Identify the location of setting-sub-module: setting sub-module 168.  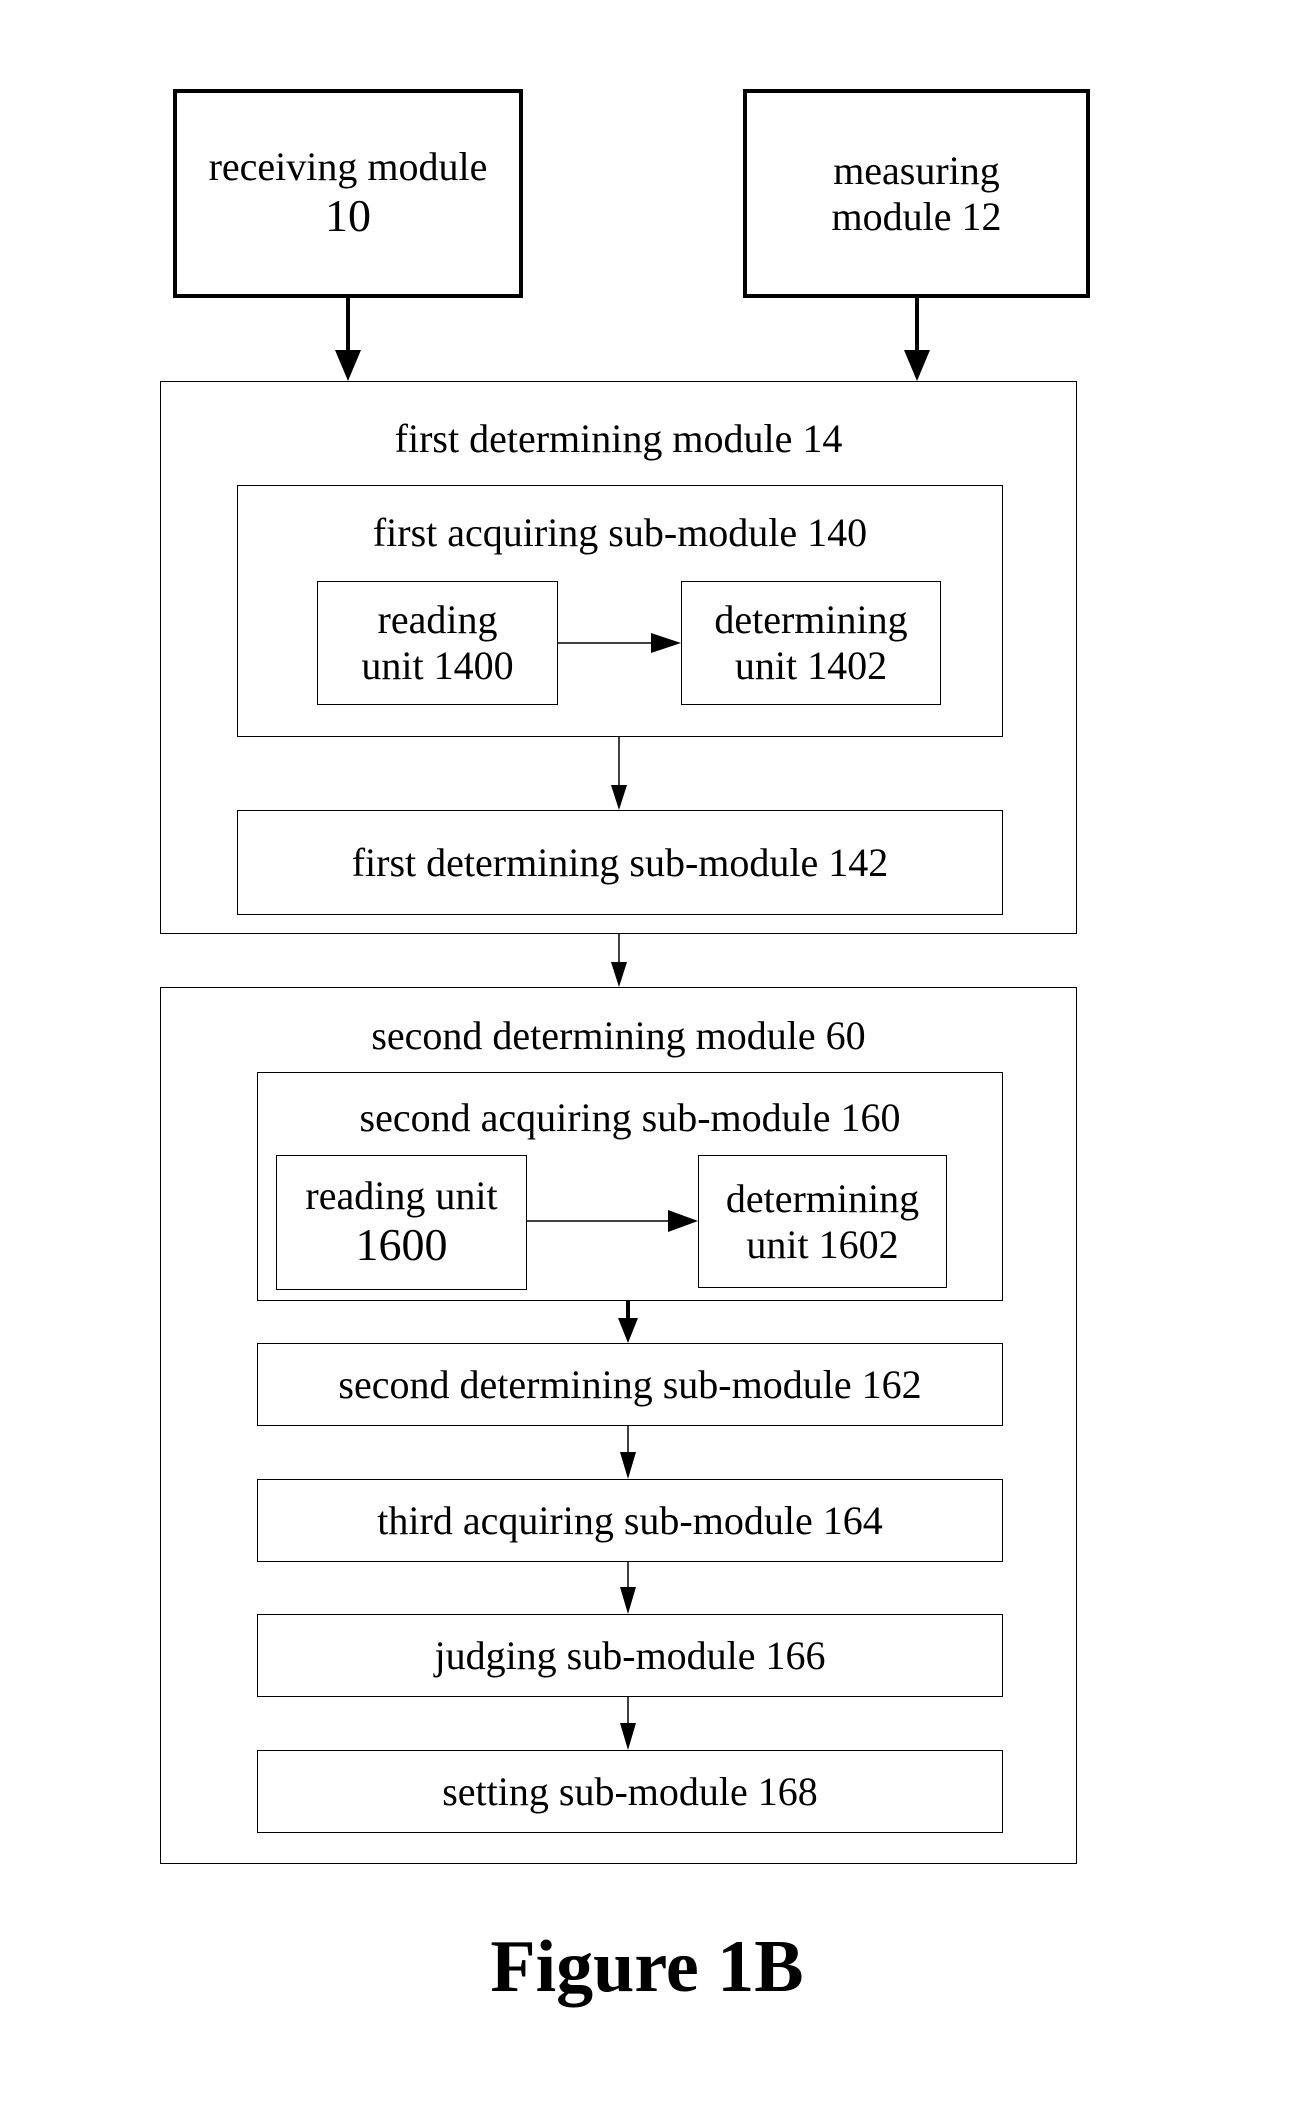
(630, 1791).